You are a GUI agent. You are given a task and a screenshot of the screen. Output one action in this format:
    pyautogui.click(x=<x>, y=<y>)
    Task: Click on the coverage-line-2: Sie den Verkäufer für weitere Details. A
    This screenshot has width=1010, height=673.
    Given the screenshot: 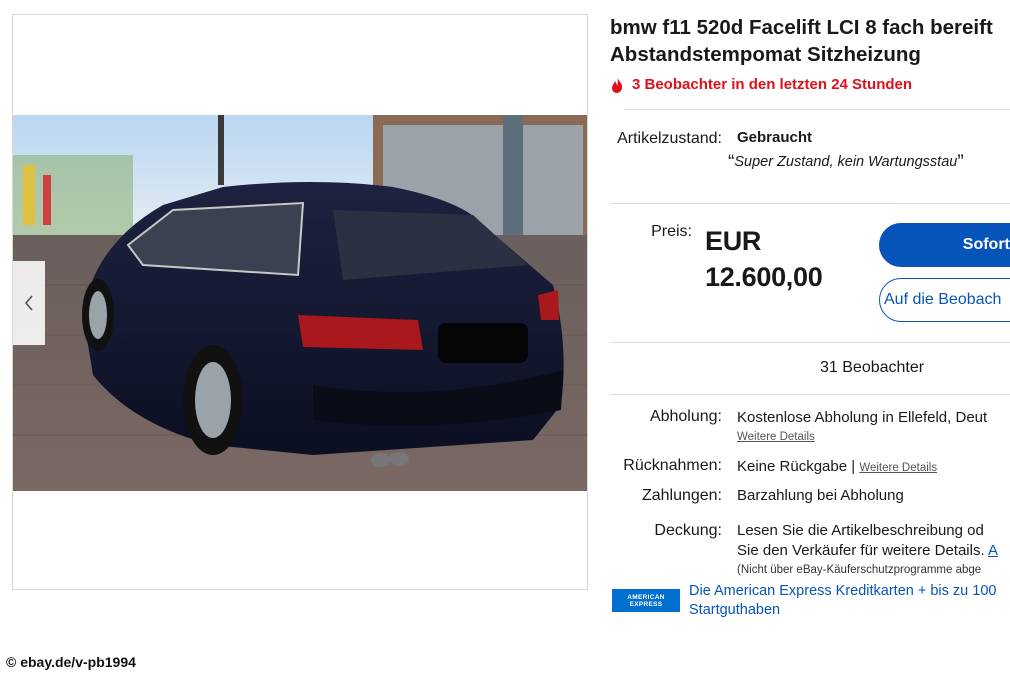 What is the action you would take?
    pyautogui.click(x=867, y=550)
    